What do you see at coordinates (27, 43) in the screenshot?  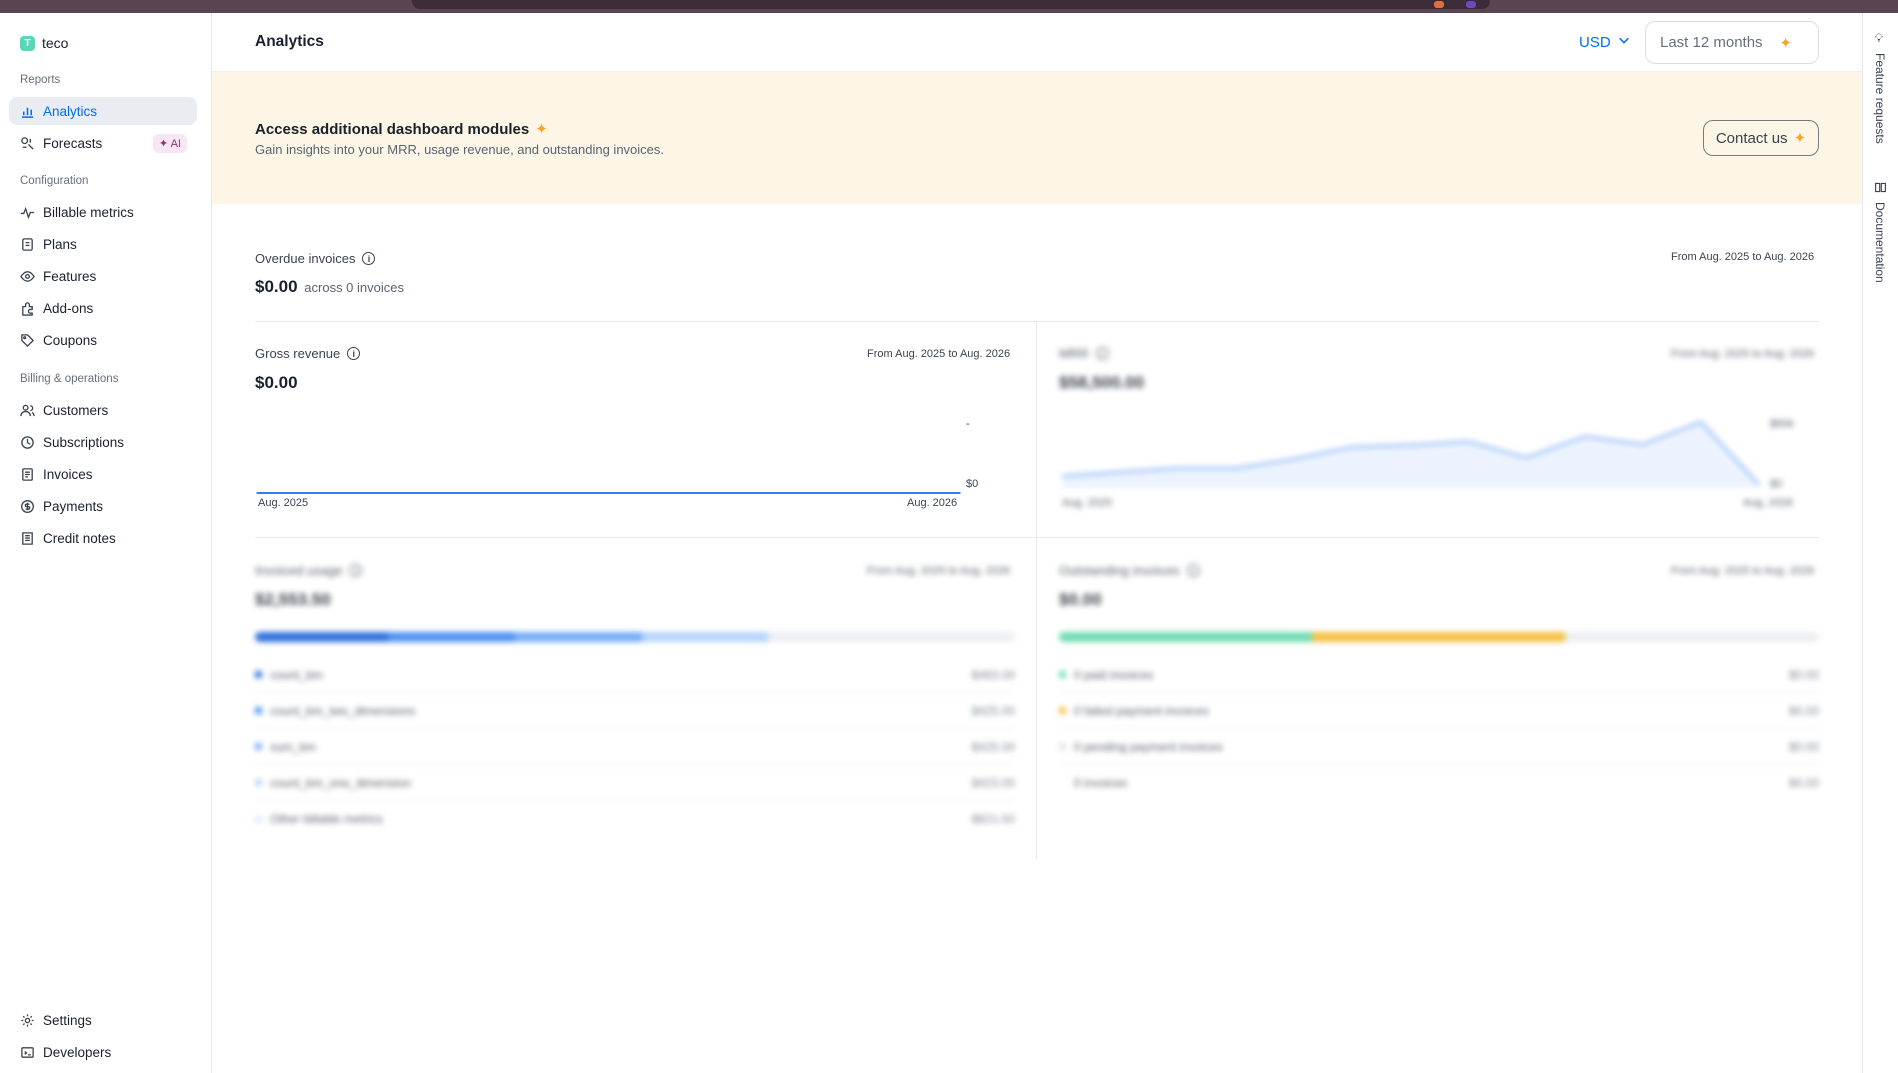 I see `org-logo: T` at bounding box center [27, 43].